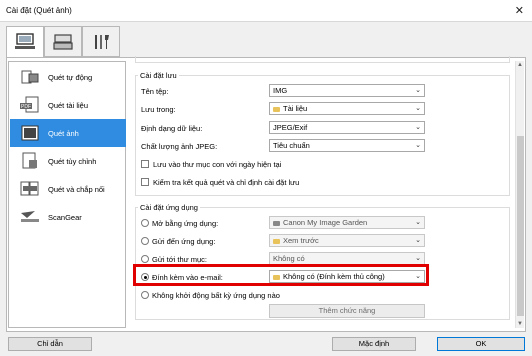 The image size is (532, 356). I want to click on auto-scan-icon, so click(30, 77).